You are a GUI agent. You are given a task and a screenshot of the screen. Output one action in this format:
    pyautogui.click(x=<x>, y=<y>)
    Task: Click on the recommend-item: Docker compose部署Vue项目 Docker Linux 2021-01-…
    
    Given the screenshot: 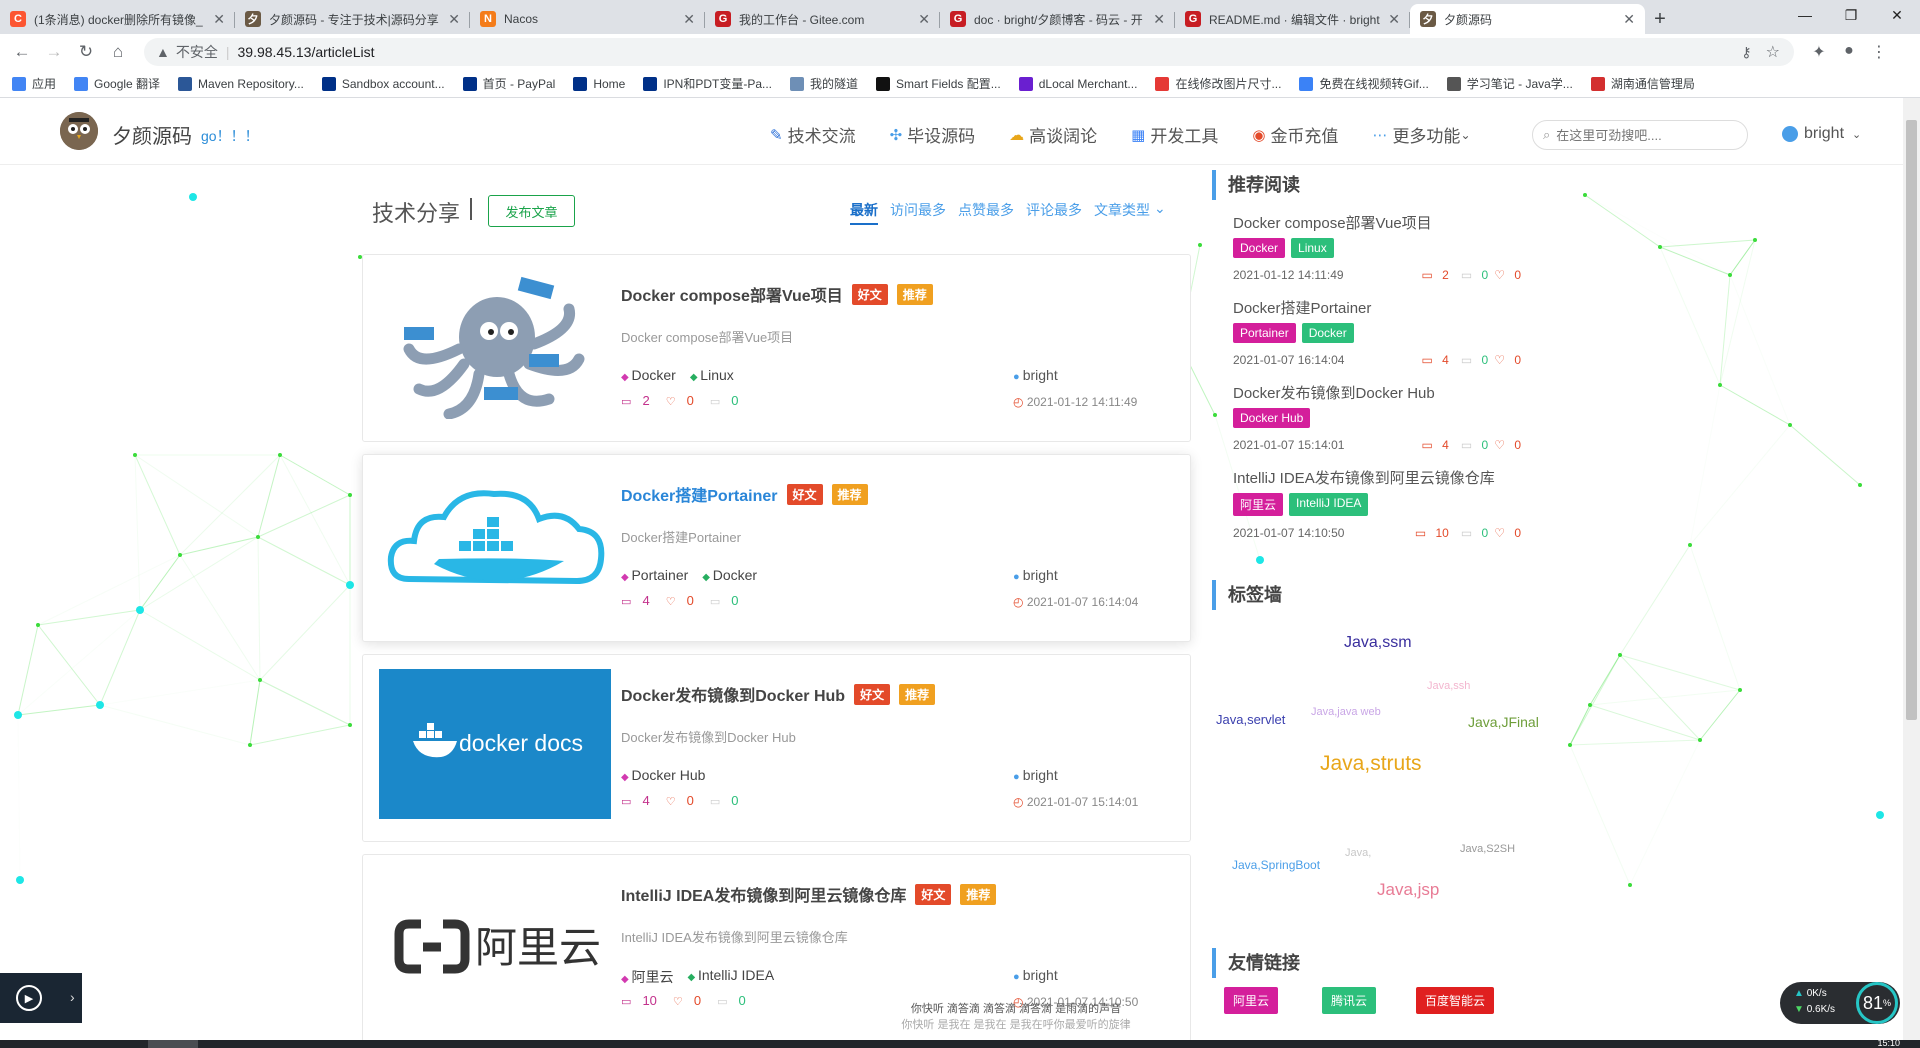 What is the action you would take?
    pyautogui.click(x=1383, y=247)
    